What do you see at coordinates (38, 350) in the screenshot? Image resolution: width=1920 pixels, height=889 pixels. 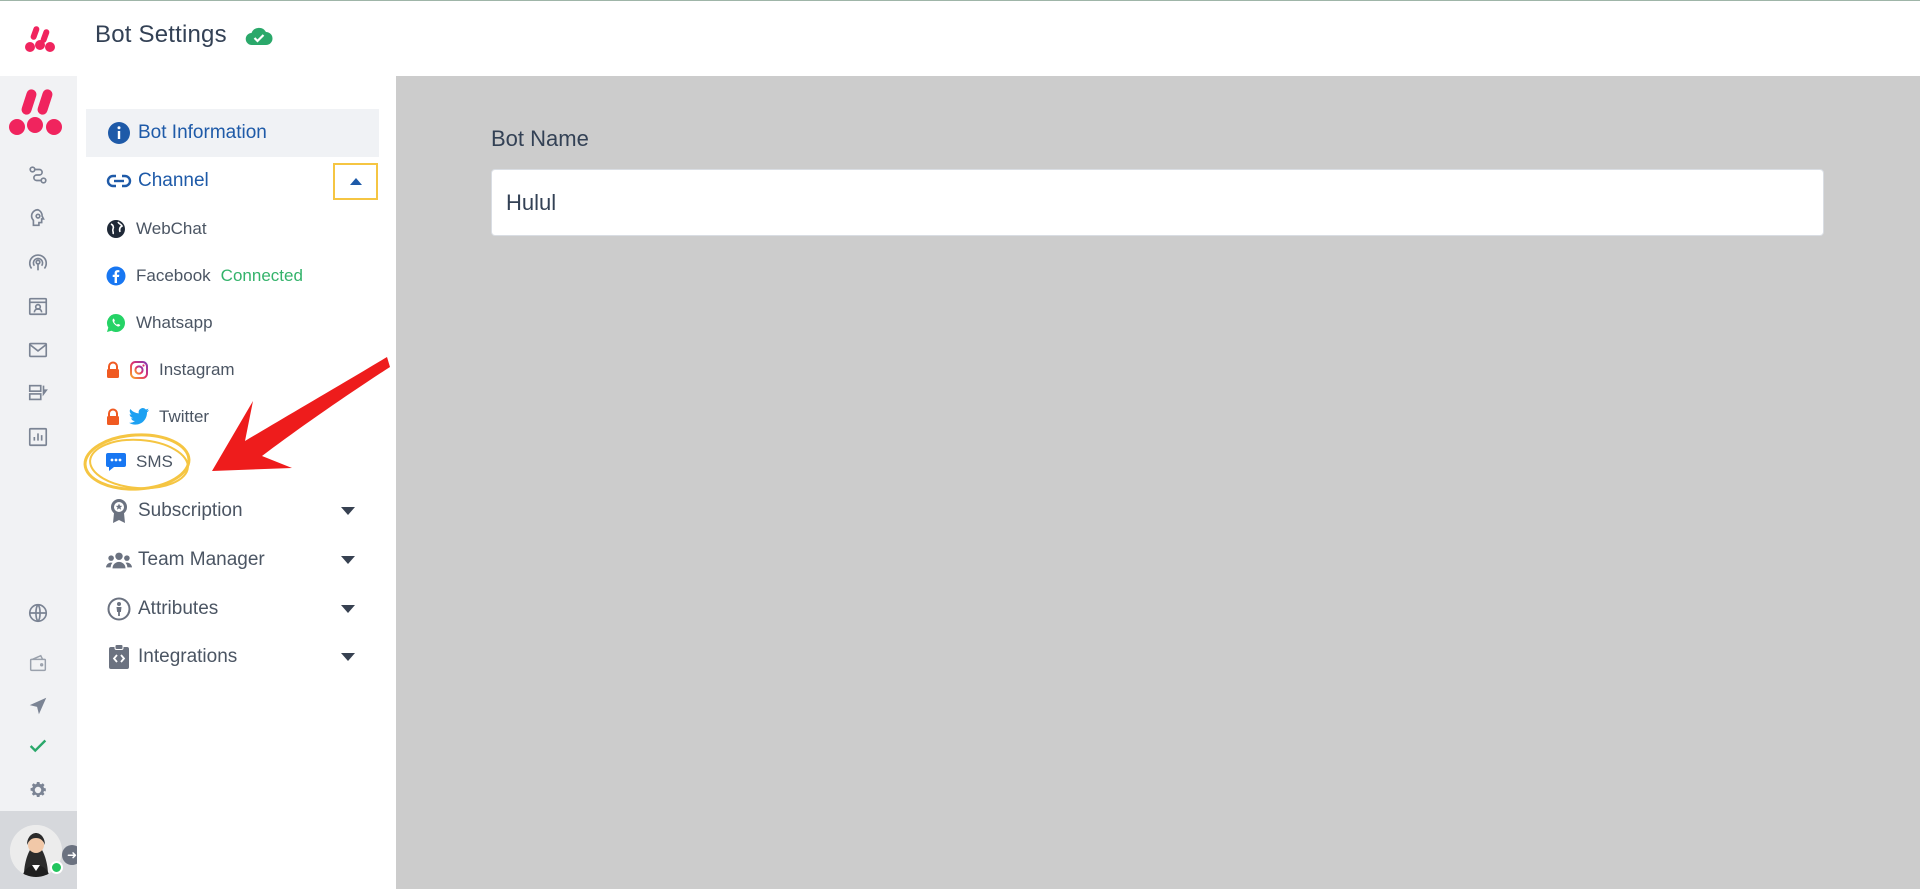 I see `mail-icon` at bounding box center [38, 350].